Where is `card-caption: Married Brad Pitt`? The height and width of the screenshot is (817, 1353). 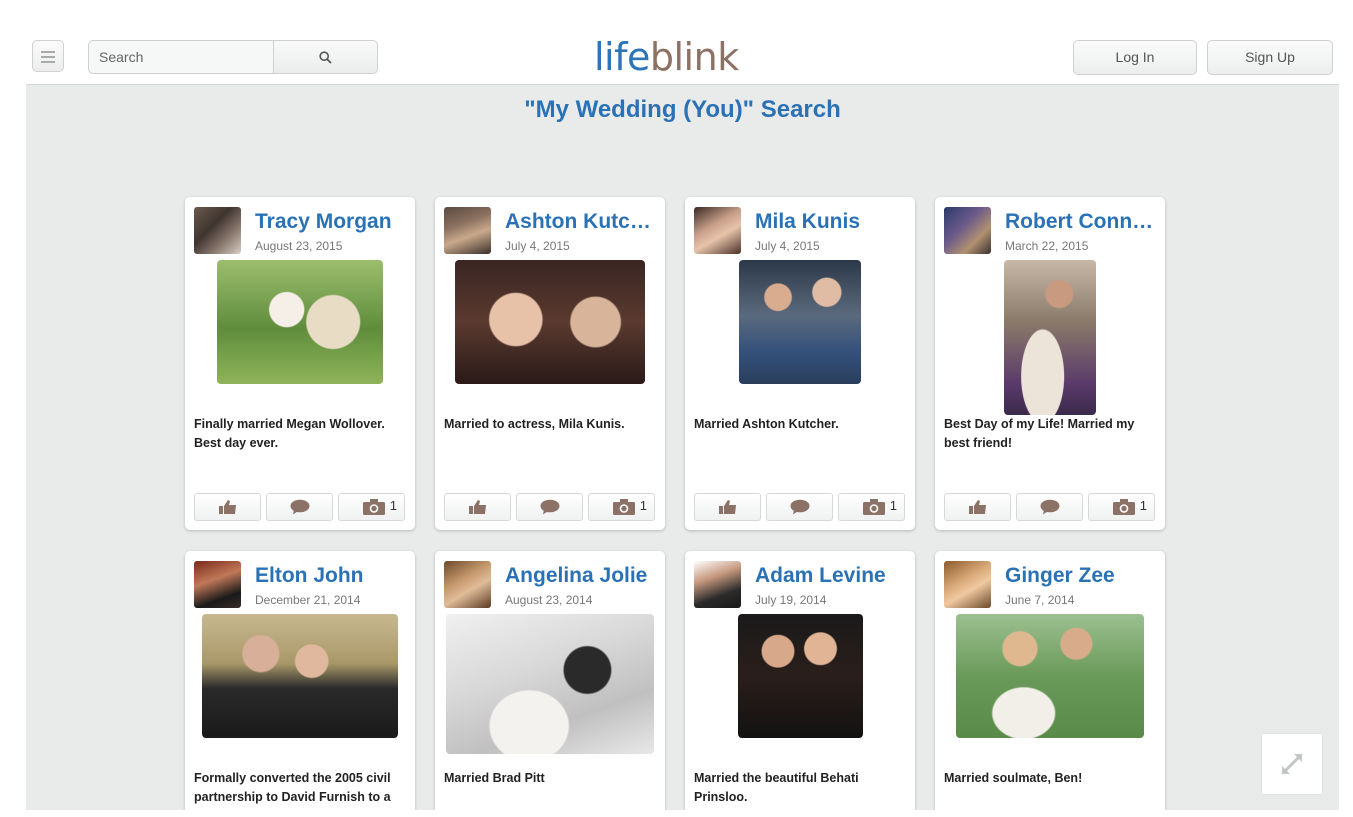 card-caption: Married Brad Pitt is located at coordinates (494, 778).